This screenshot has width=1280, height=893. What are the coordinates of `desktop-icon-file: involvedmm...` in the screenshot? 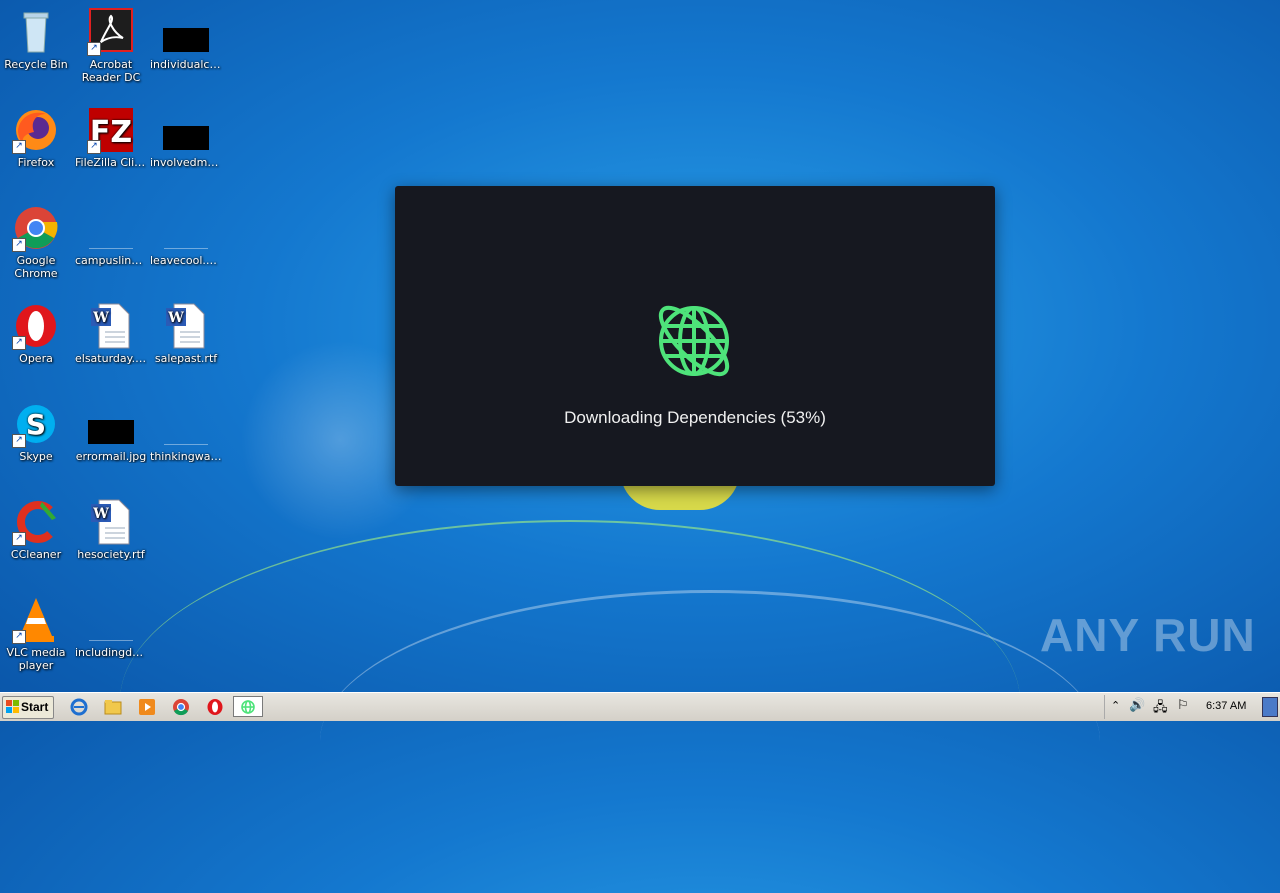 It's located at (186, 137).